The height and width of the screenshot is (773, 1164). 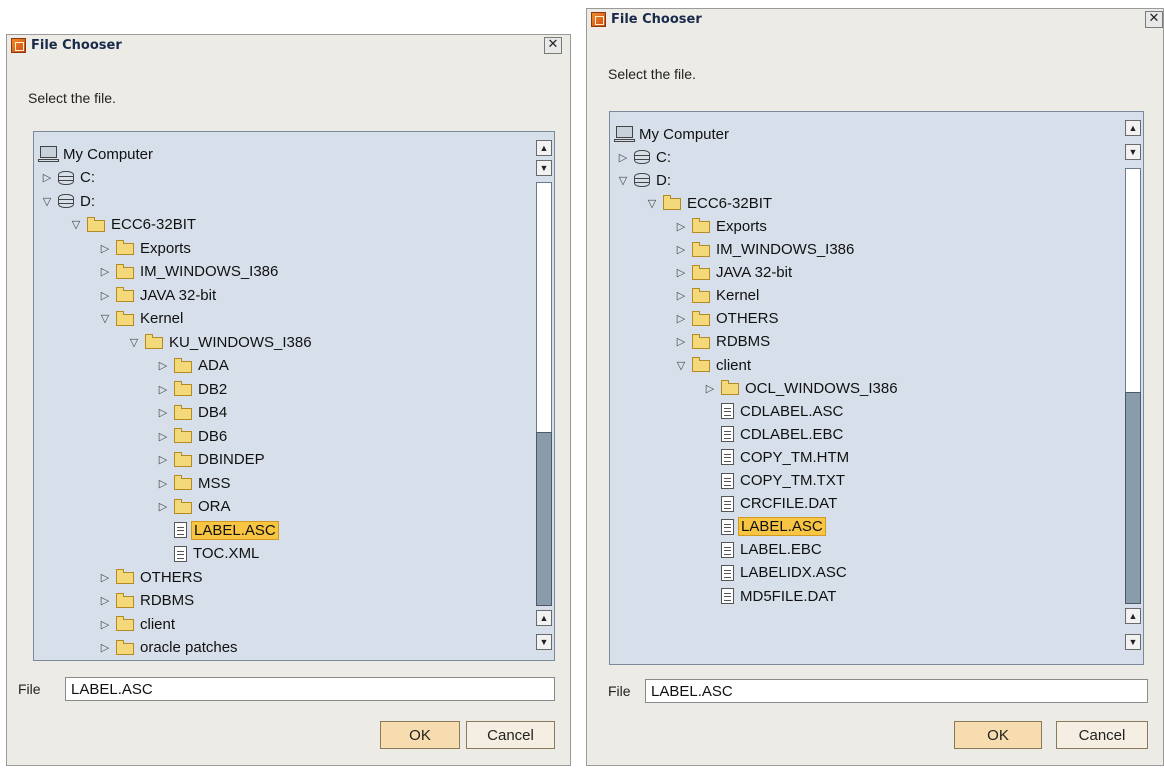 I want to click on folder-icon, so click(x=183, y=388).